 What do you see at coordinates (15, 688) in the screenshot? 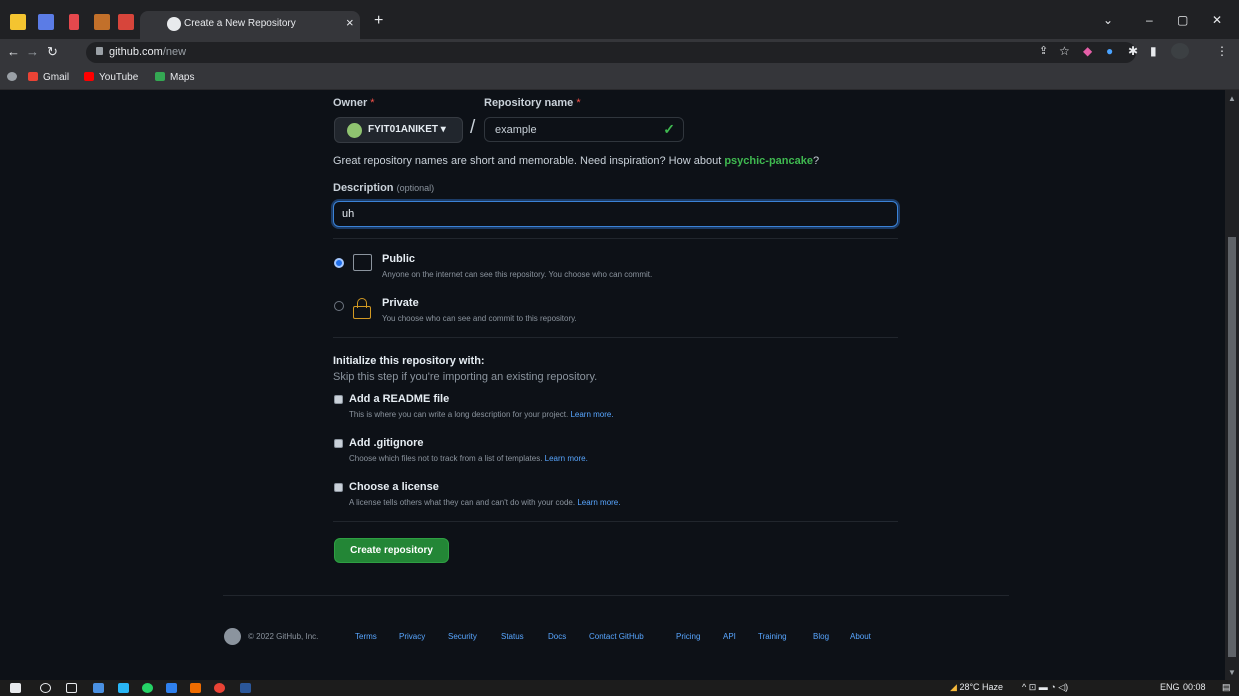
I see `windows-start-icon` at bounding box center [15, 688].